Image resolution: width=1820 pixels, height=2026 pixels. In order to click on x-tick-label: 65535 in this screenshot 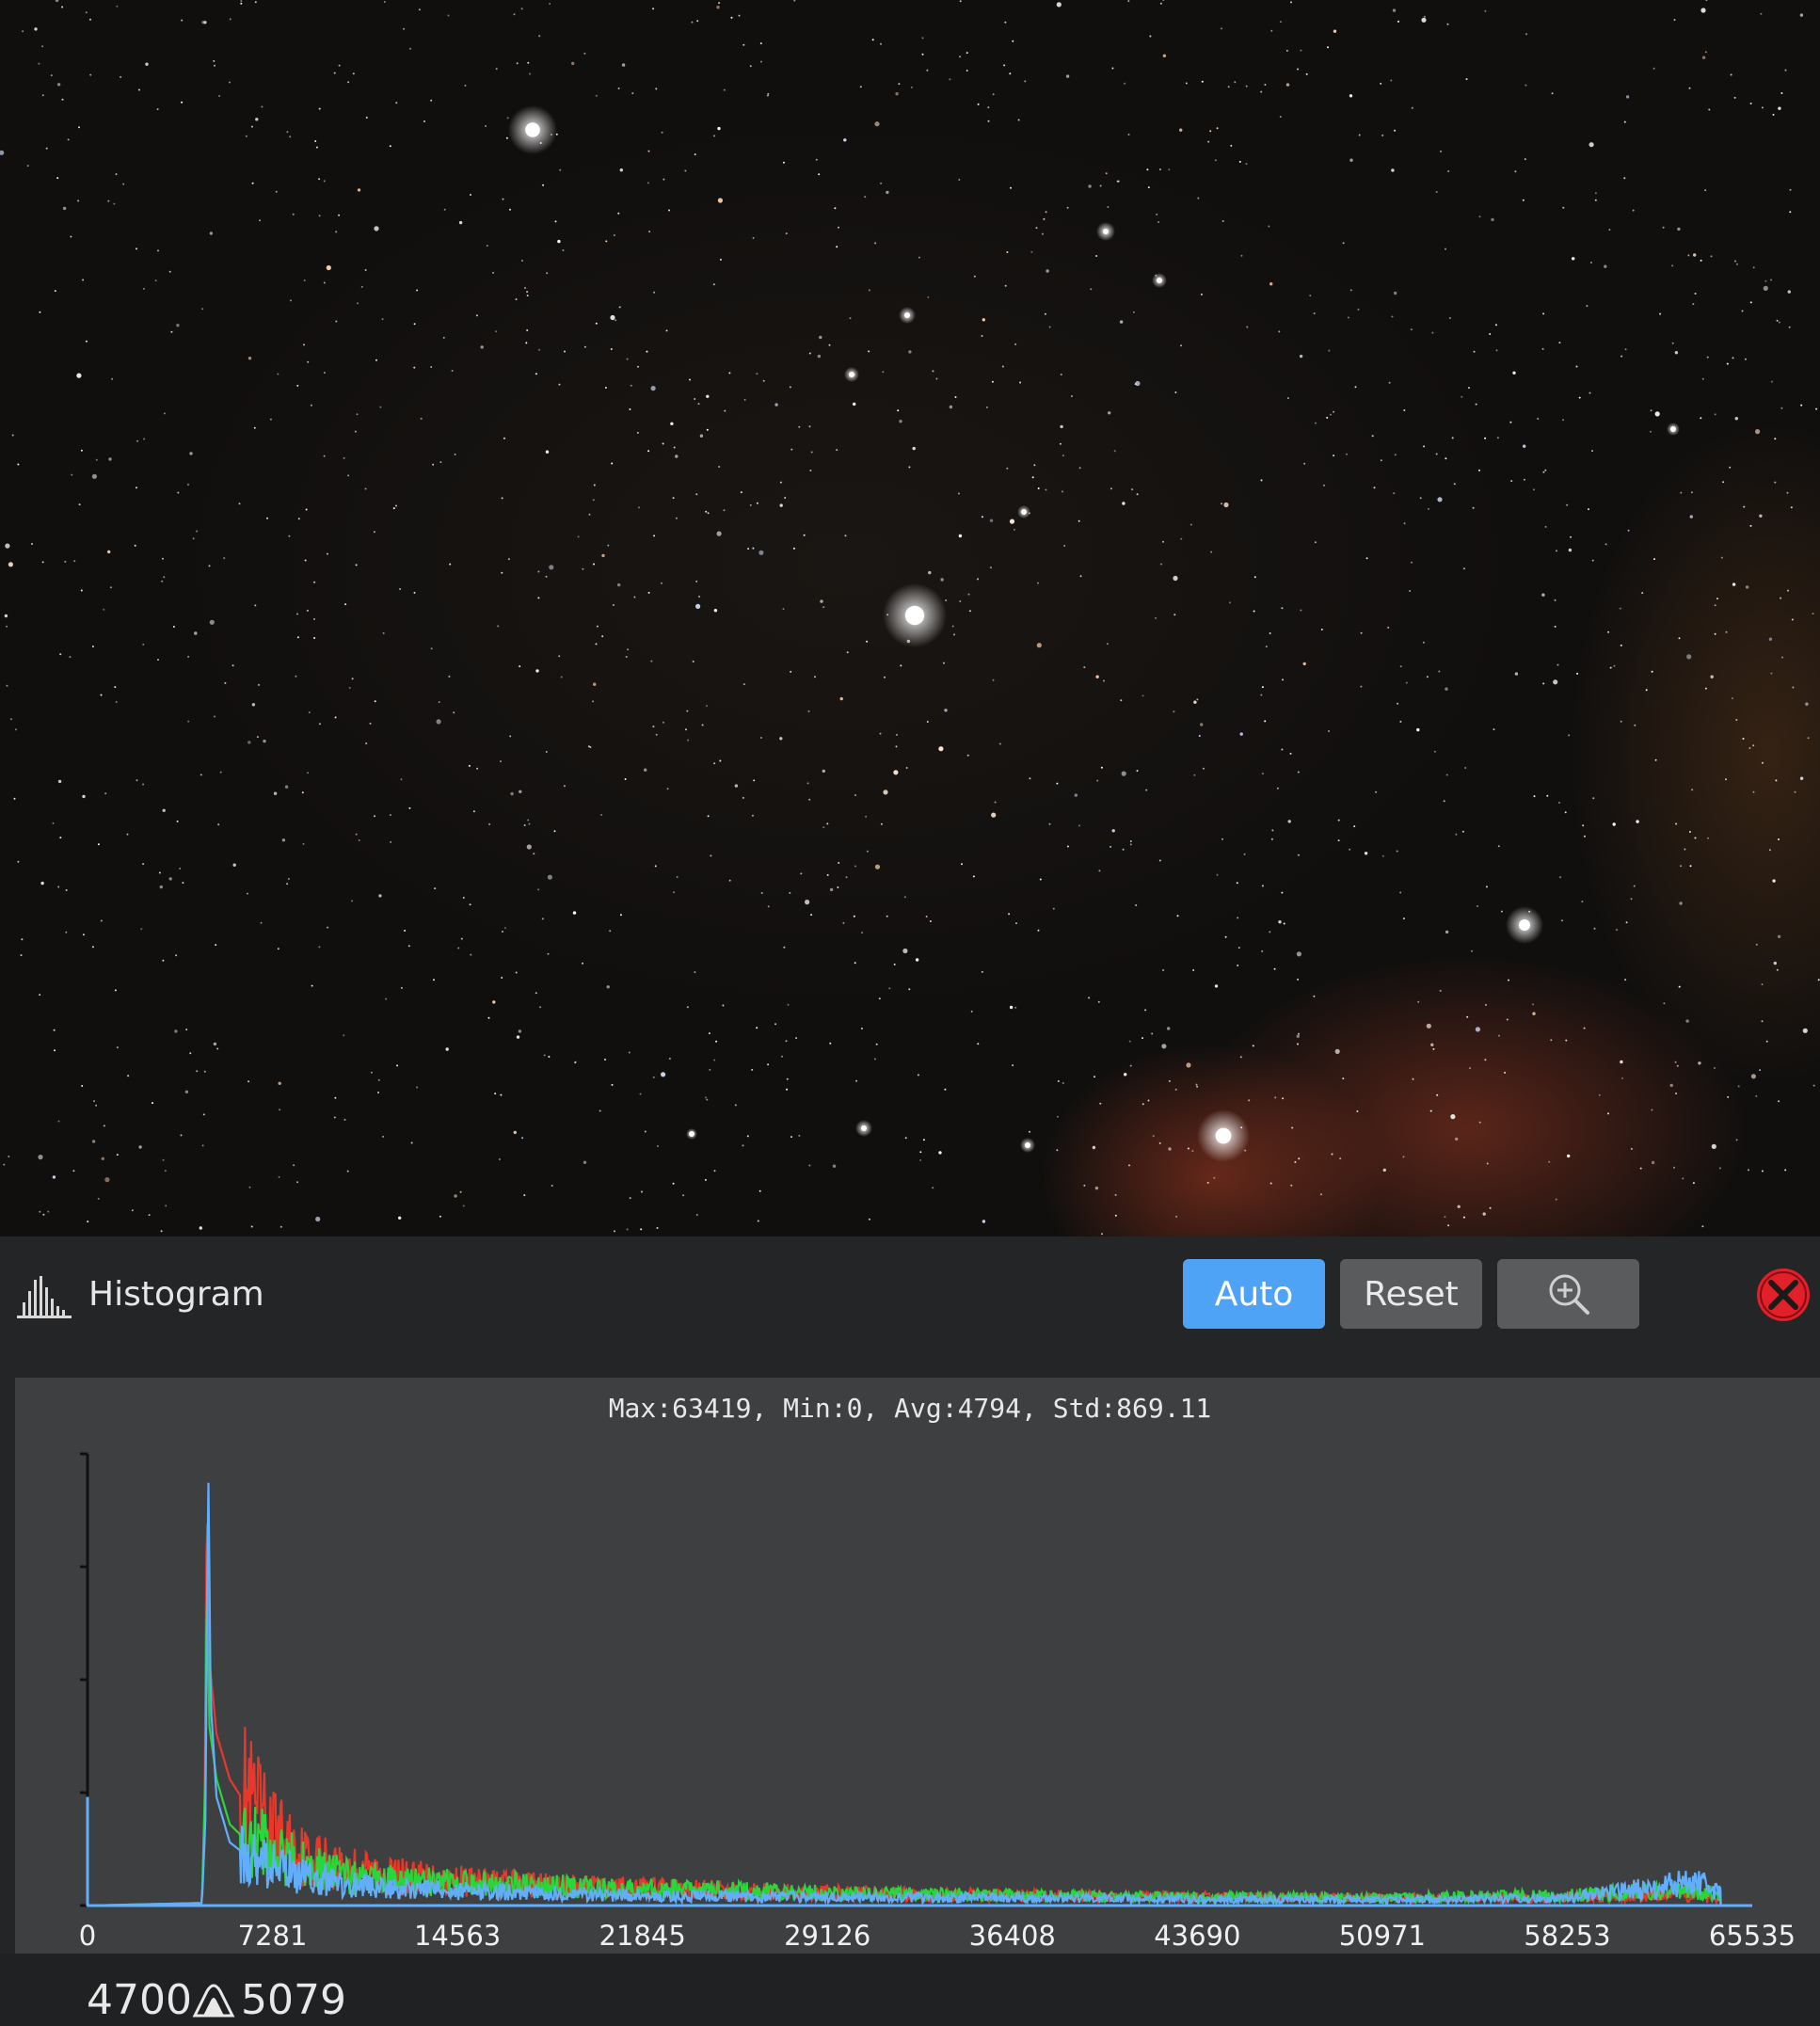, I will do `click(1752, 1936)`.